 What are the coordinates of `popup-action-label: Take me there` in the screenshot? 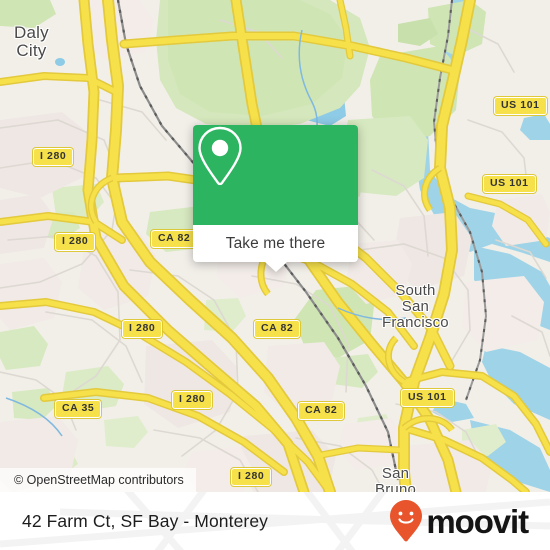 It's located at (275, 243).